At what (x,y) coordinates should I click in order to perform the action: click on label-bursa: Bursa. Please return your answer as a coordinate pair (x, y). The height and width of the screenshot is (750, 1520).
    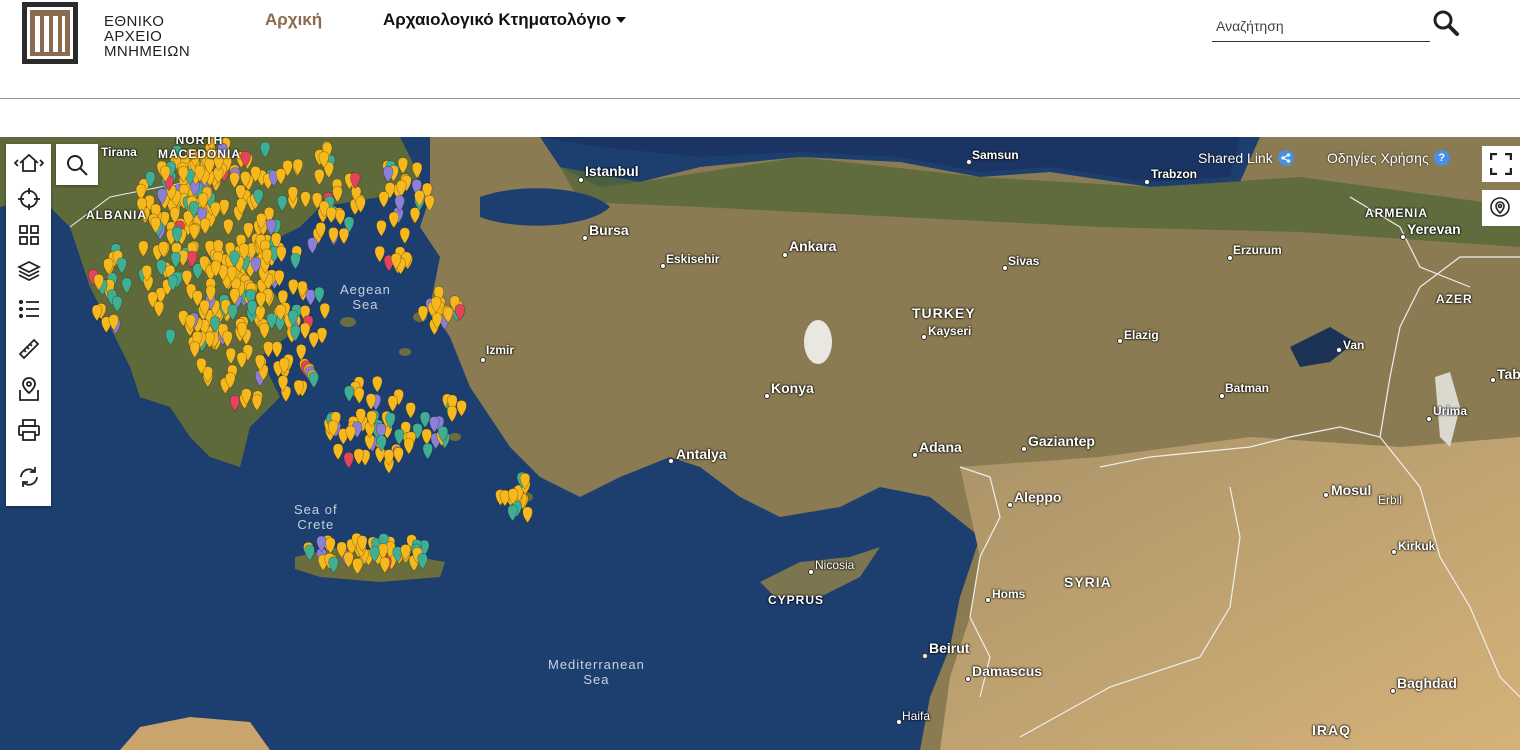
    Looking at the image, I should click on (609, 230).